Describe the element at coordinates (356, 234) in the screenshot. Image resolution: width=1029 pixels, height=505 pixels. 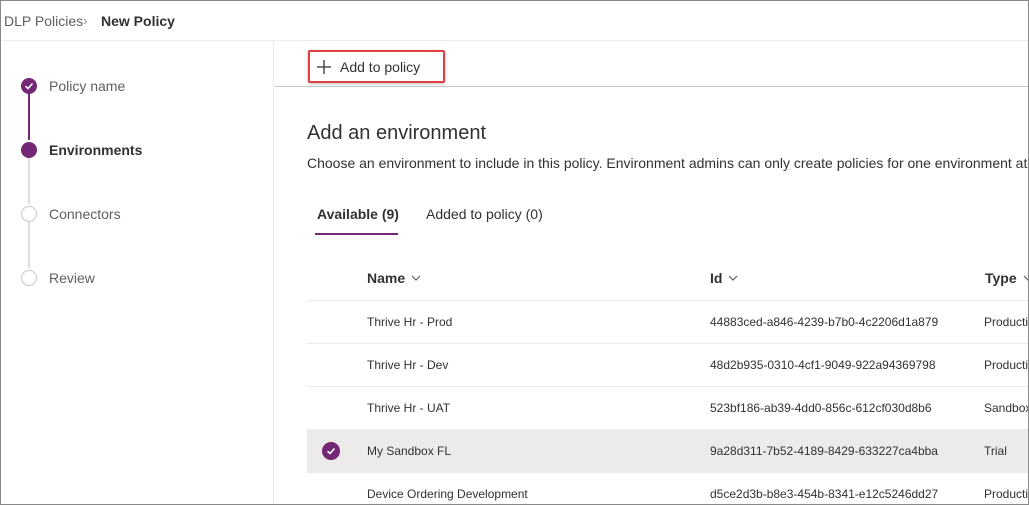
I see `tab-selected-underline` at that location.